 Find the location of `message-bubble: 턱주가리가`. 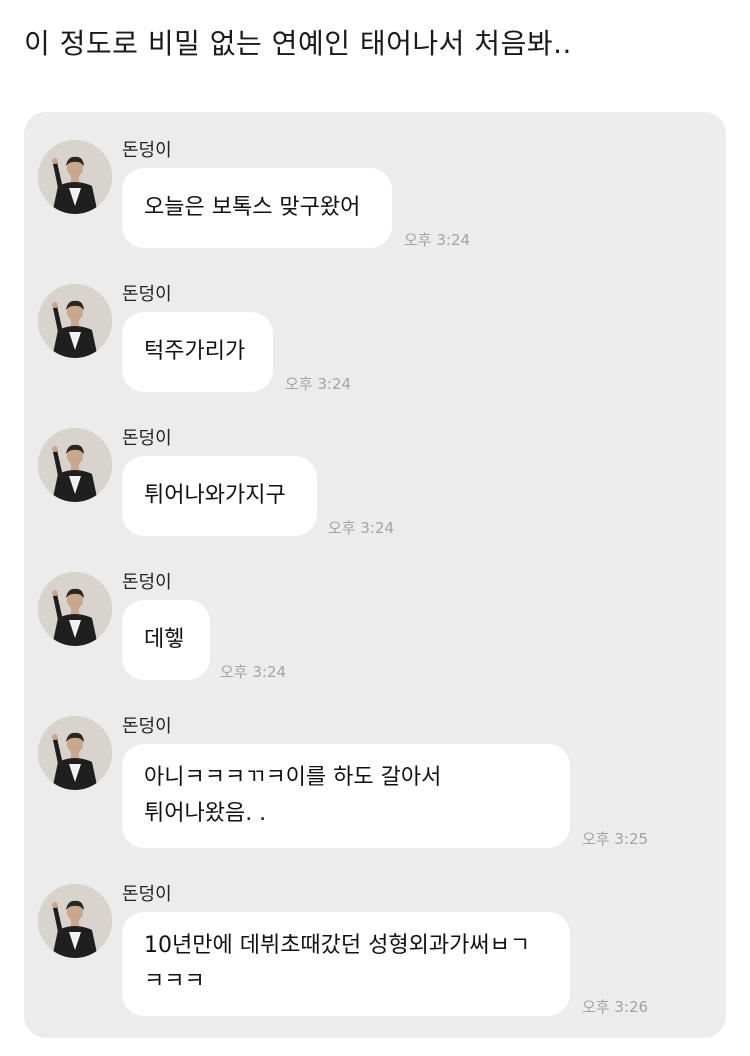

message-bubble: 턱주가리가 is located at coordinates (197, 352).